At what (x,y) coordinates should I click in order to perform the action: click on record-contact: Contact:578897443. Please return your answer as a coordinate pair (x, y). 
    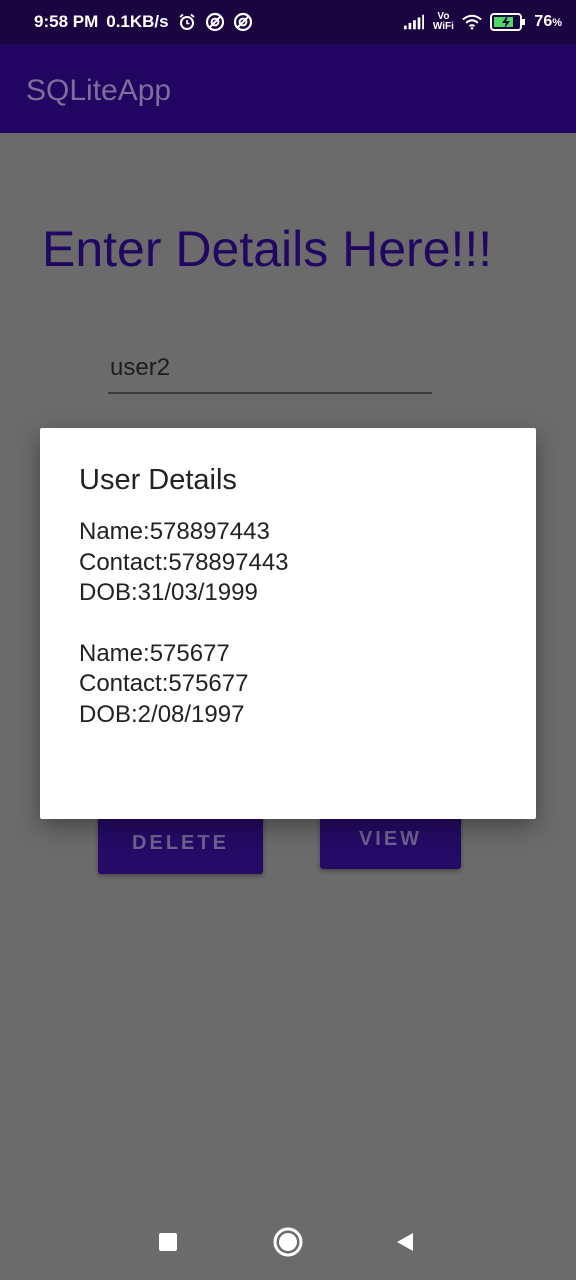
    Looking at the image, I should click on (184, 562).